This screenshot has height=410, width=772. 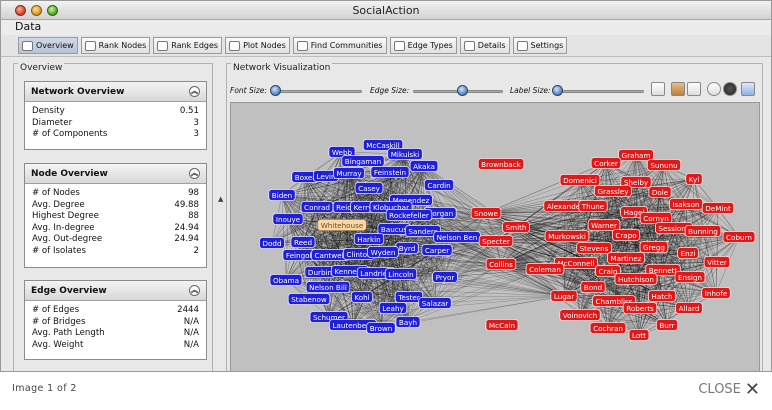 I want to click on node-overview-header: Node Overview ︽, so click(x=115, y=174).